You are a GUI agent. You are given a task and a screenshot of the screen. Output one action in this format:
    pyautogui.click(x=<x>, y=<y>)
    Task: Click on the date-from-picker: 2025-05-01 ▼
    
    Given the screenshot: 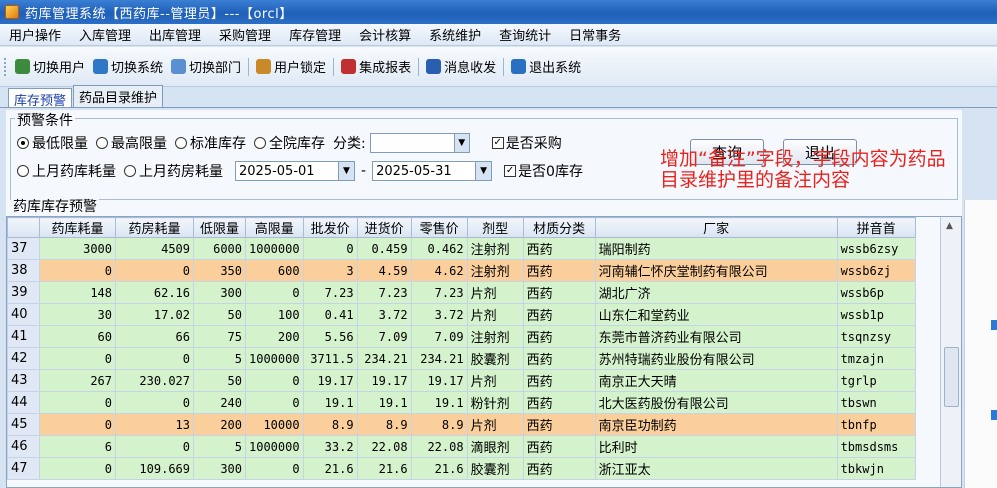 What is the action you would take?
    pyautogui.click(x=295, y=171)
    